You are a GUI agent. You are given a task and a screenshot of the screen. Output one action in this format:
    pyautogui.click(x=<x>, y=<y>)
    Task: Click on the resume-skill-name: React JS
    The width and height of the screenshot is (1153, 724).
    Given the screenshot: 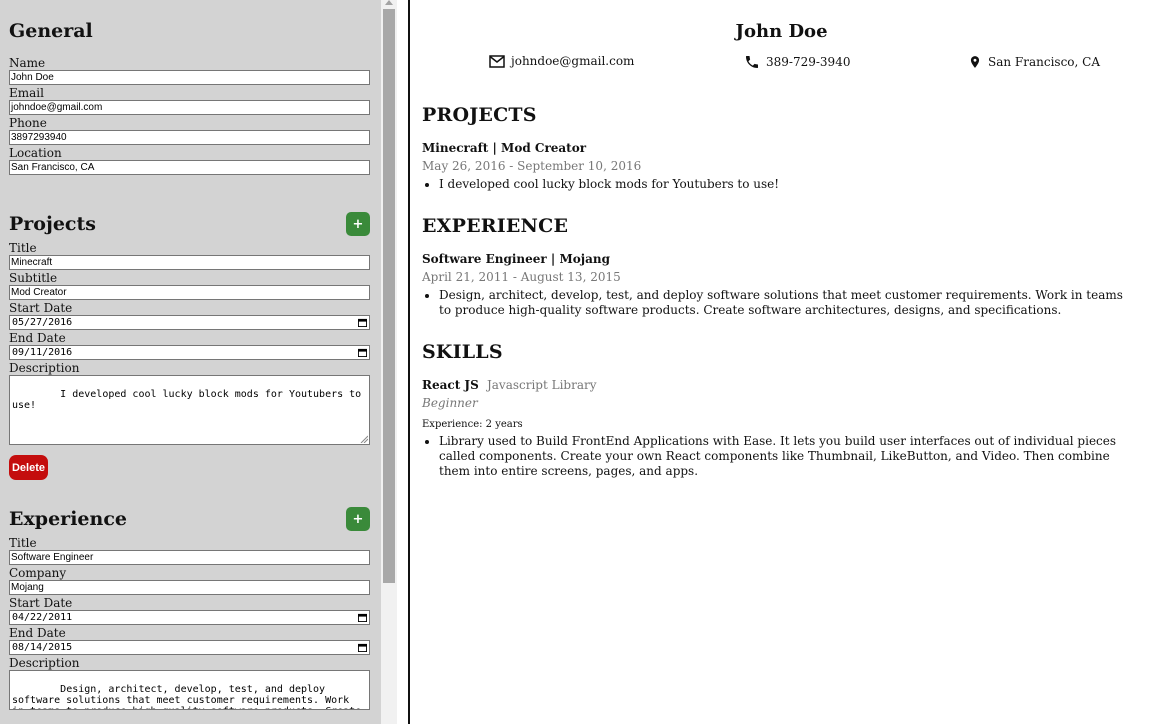 What is the action you would take?
    pyautogui.click(x=450, y=385)
    